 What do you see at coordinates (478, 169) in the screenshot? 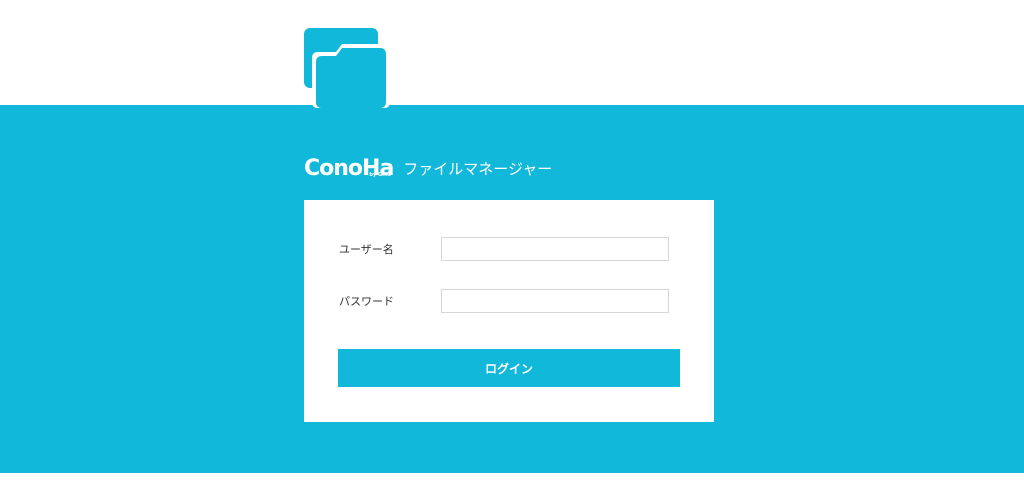
I see `app-title: ファイルマネージャー` at bounding box center [478, 169].